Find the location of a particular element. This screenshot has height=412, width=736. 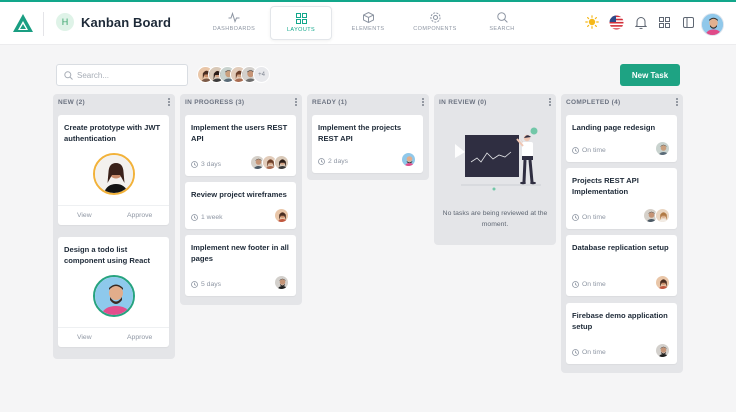

card-duration: 3 days is located at coordinates (211, 164).